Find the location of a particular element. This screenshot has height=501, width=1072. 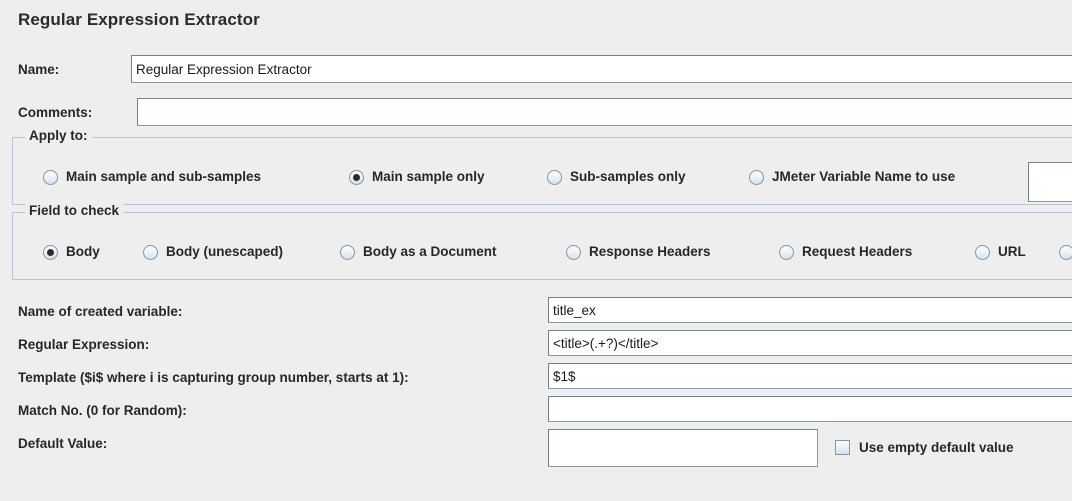

radio-label: Sub-samples only is located at coordinates (628, 177).